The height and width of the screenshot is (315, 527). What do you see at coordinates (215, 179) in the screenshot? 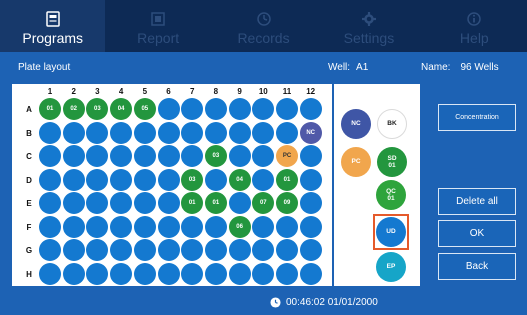
I see `well-D8` at bounding box center [215, 179].